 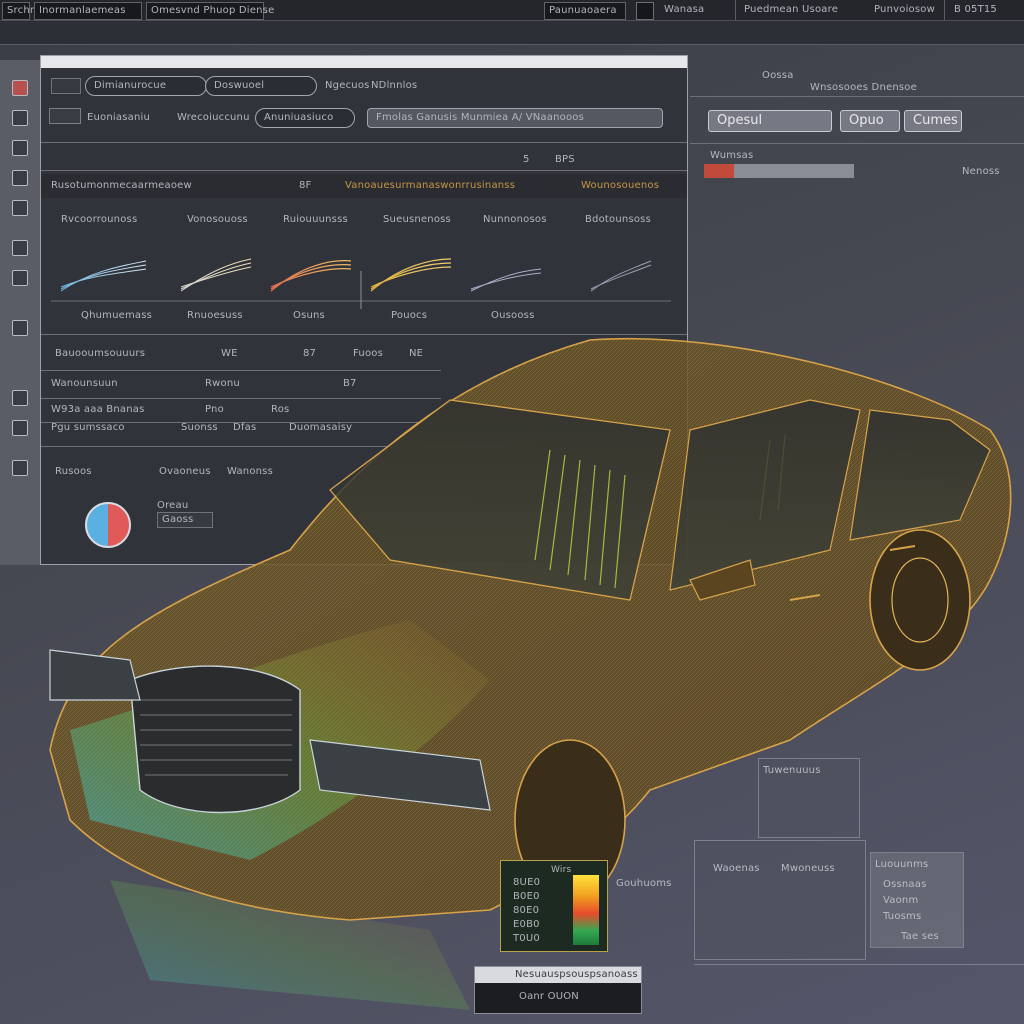 I want to click on toolbar-subrow, so click(x=512, y=32).